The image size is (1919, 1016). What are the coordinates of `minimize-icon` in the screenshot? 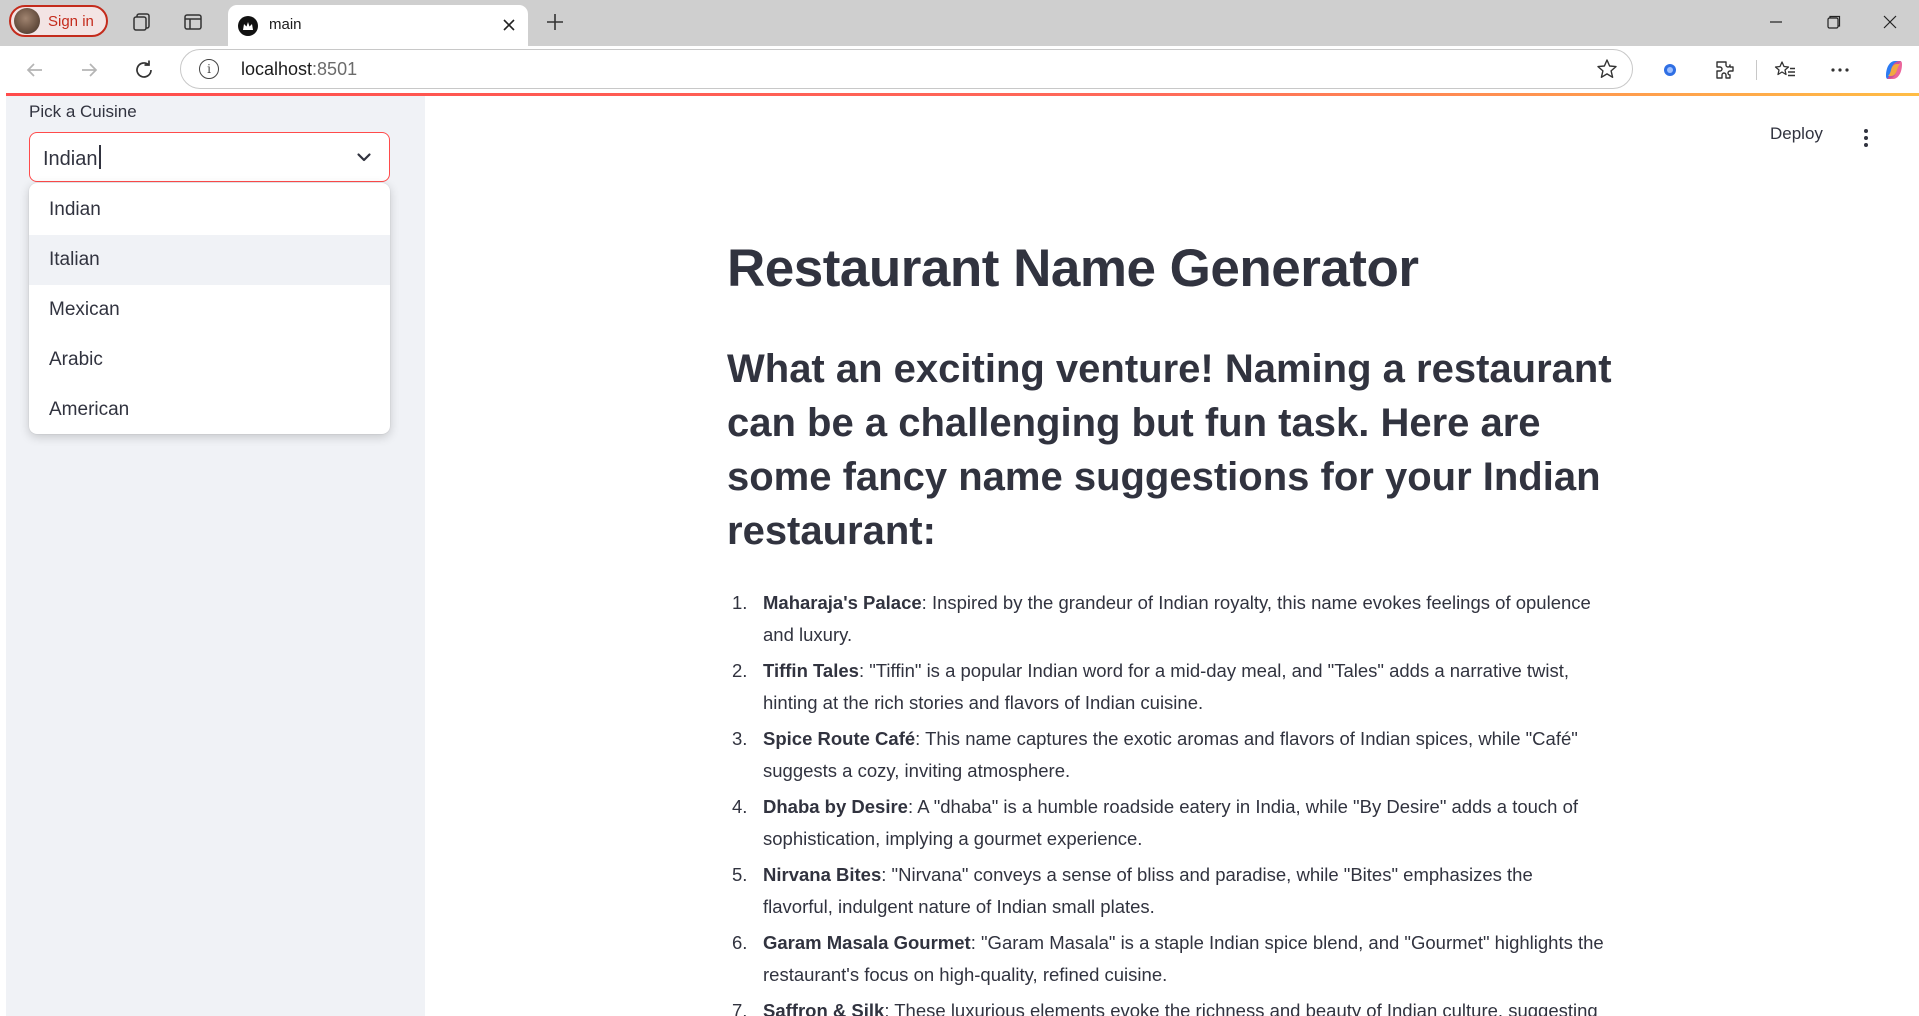 It's located at (1776, 22).